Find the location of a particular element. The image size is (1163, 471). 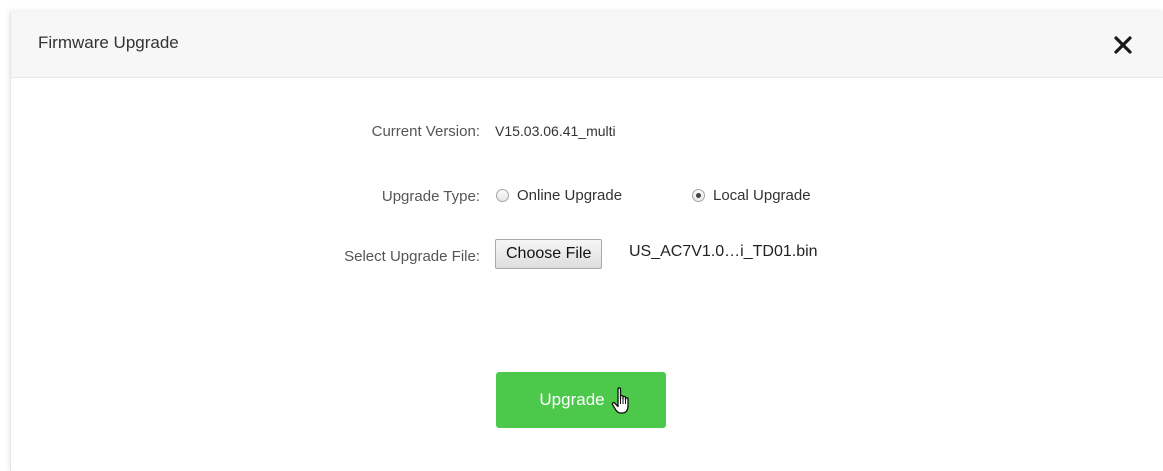

online-upgrade-radio is located at coordinates (502, 195).